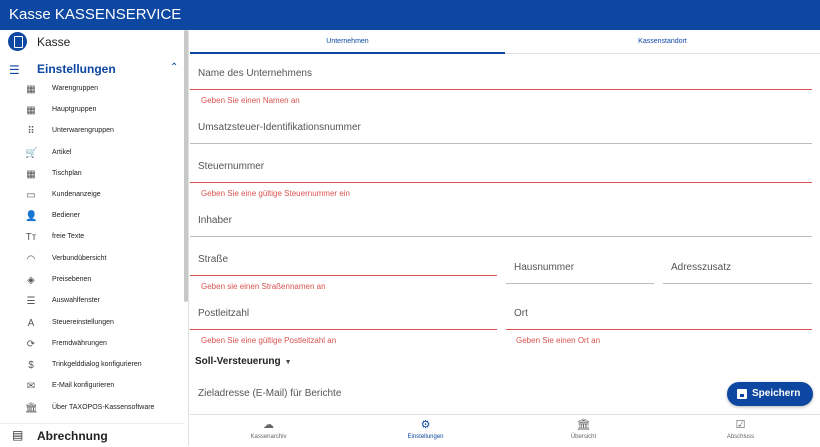 This screenshot has height=447, width=820. Describe the element at coordinates (255, 73) in the screenshot. I see `field-label: Name des Unternehmens` at that location.